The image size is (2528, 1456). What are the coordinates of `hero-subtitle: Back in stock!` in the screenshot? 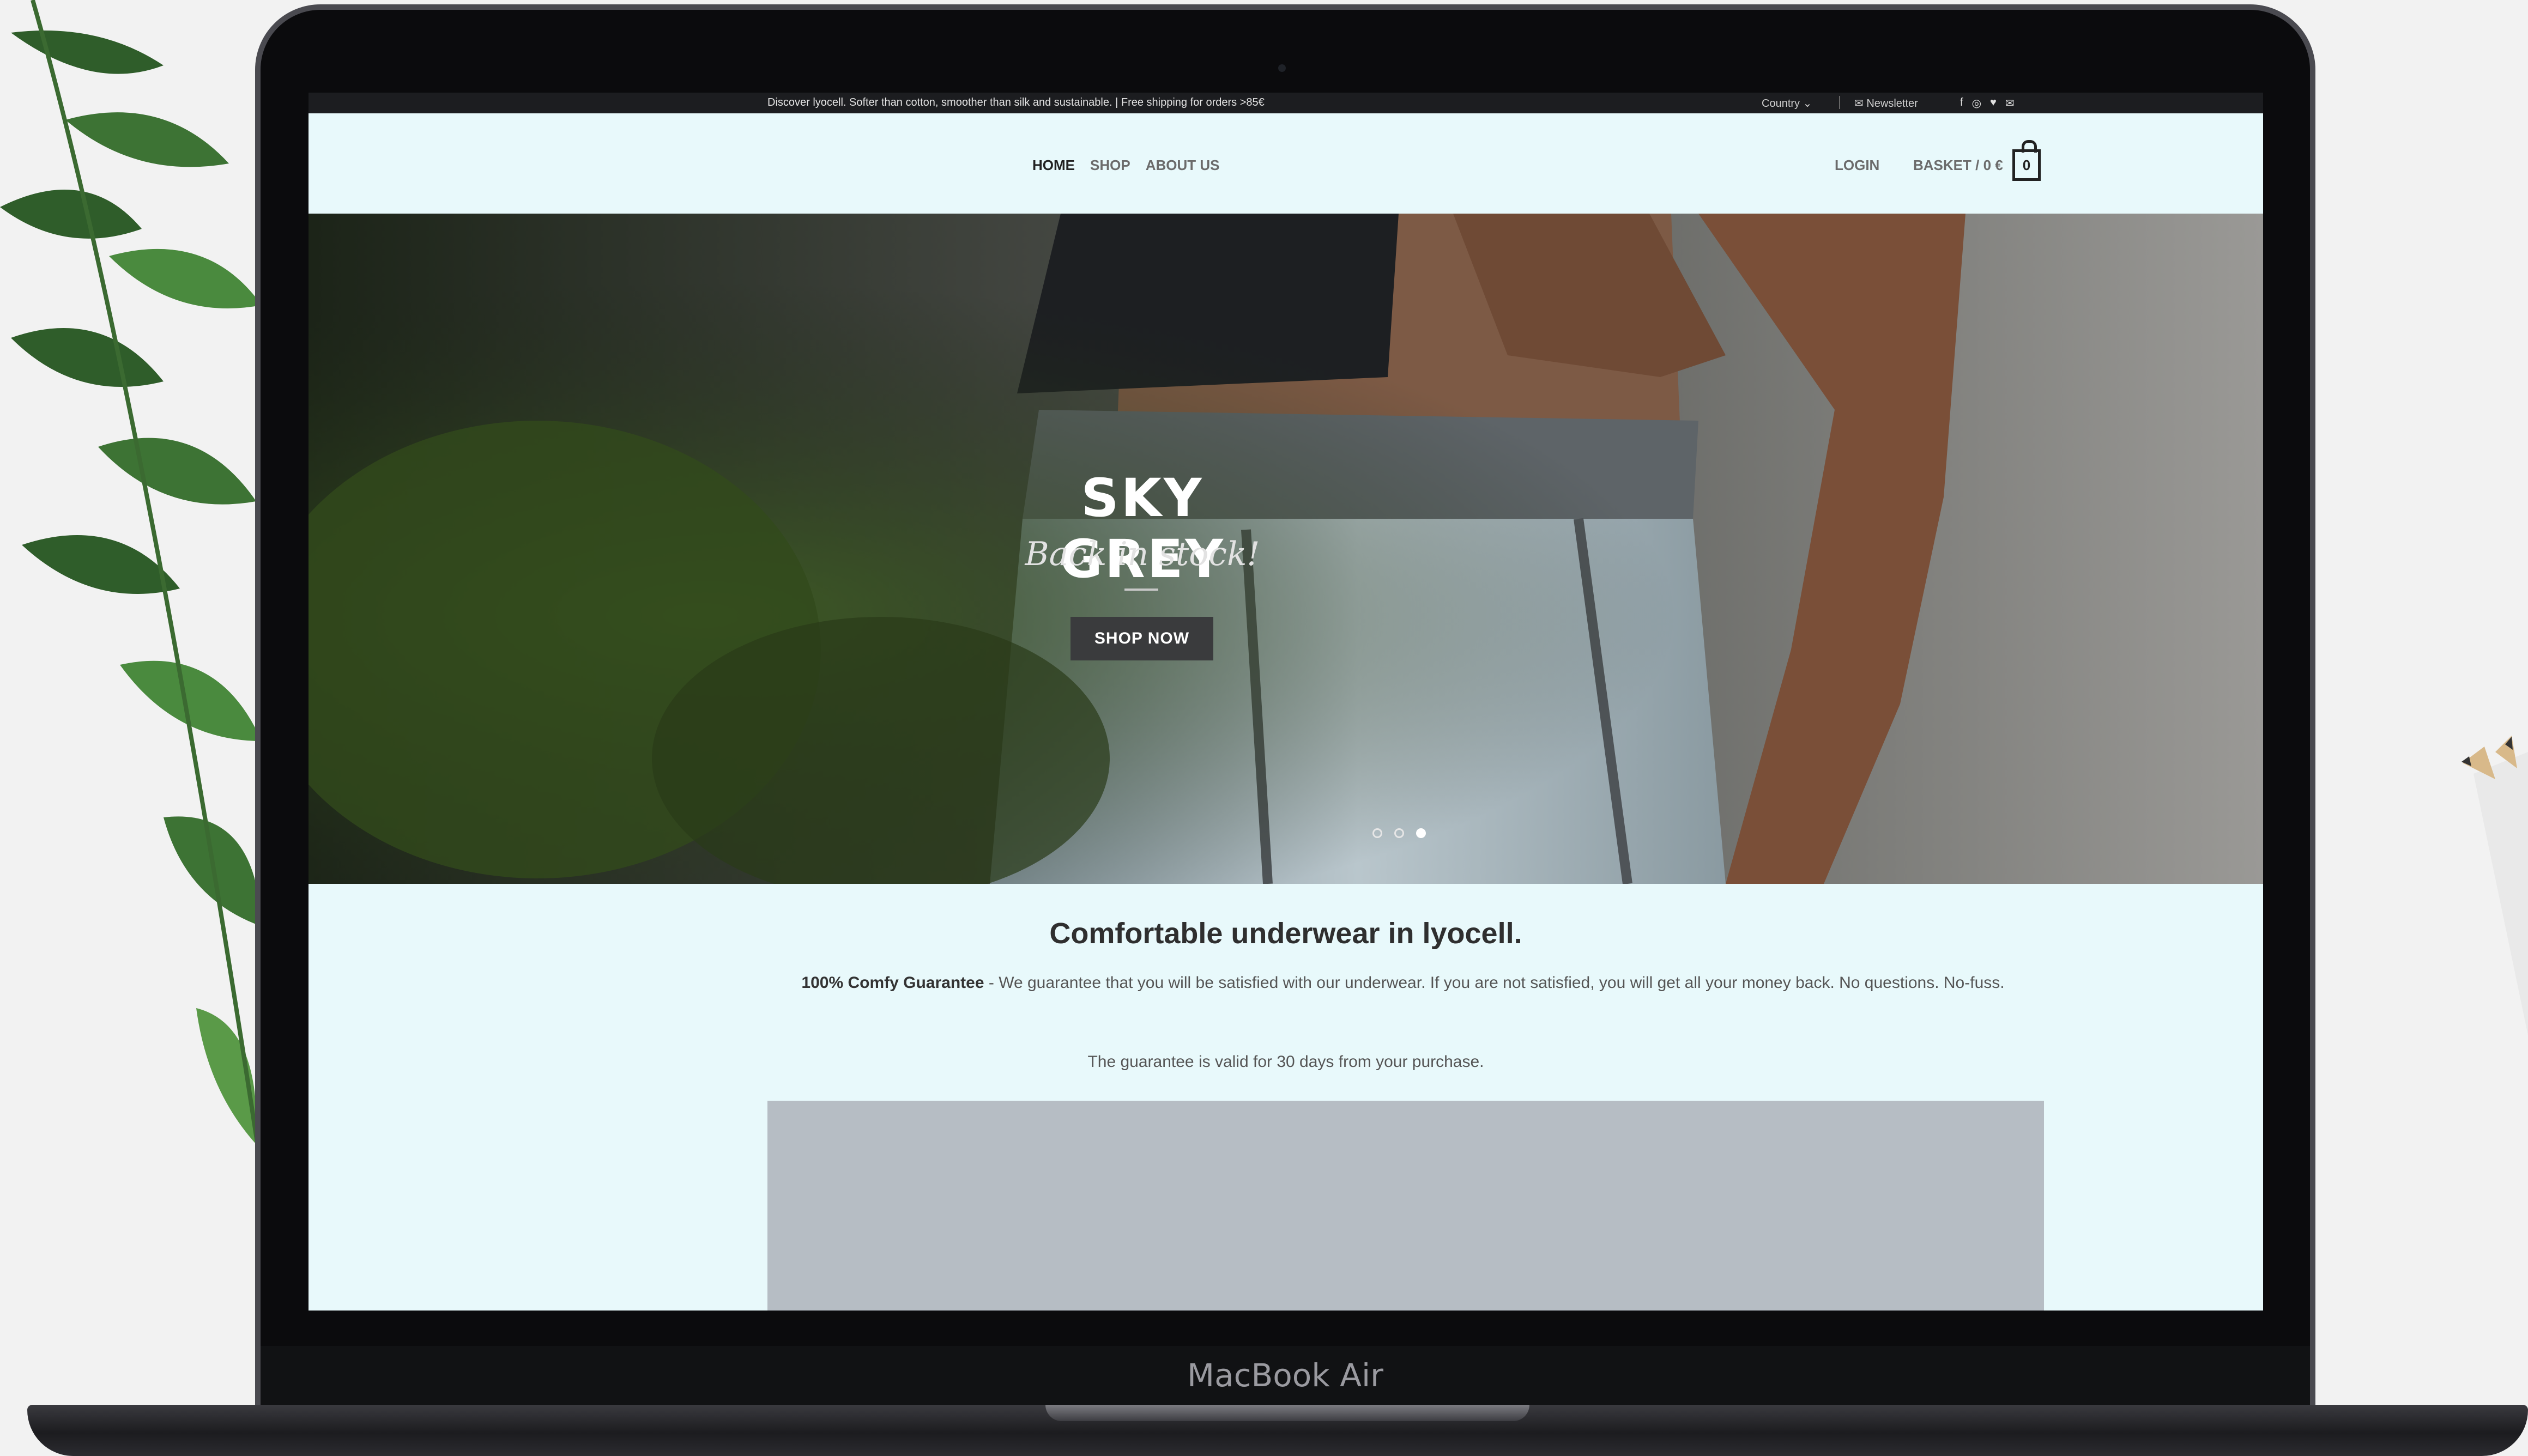 It's located at (1142, 554).